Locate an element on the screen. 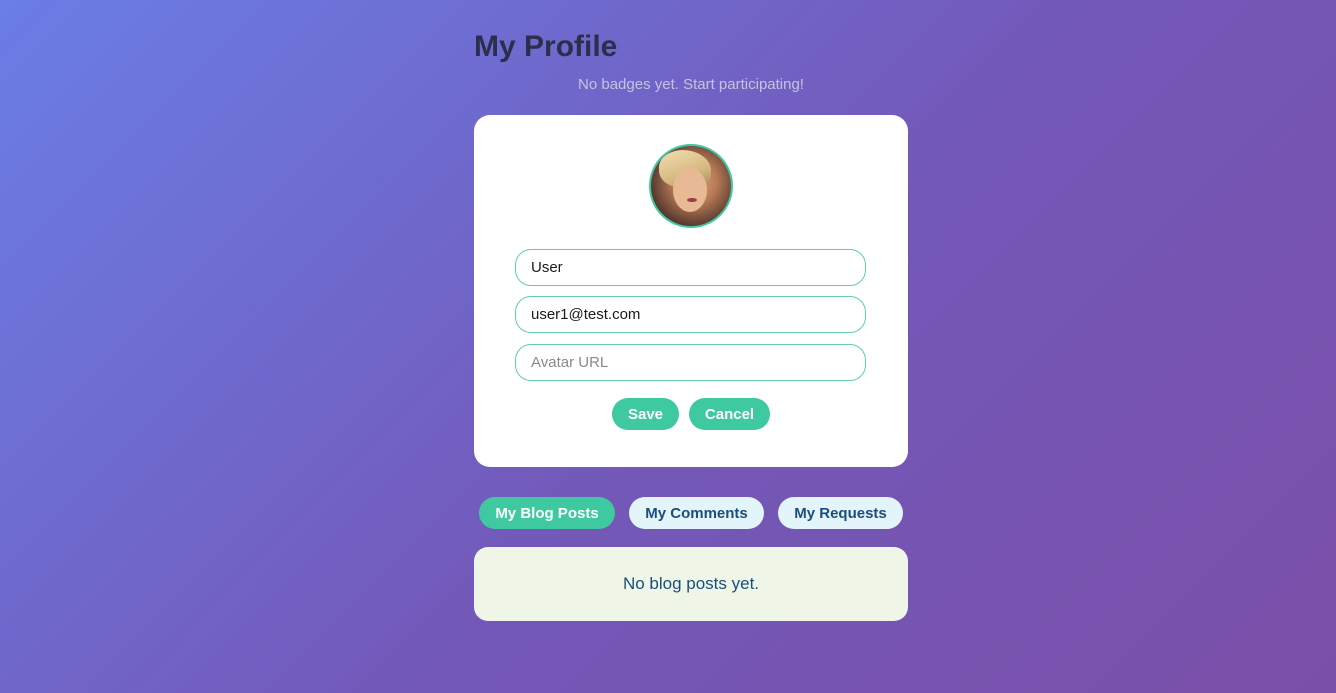 The image size is (1336, 693). email-field is located at coordinates (690, 314).